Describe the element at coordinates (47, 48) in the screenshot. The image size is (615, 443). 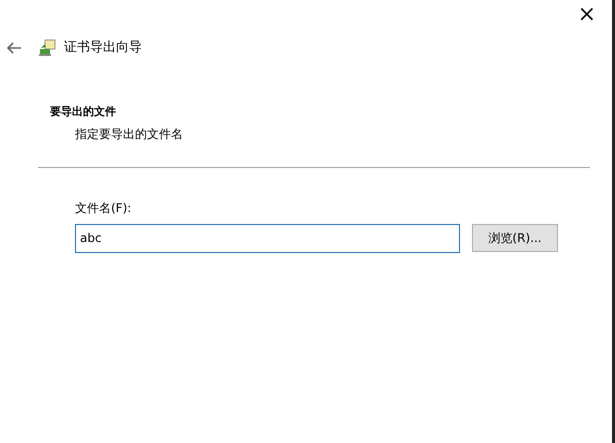
I see `certificate-icon` at that location.